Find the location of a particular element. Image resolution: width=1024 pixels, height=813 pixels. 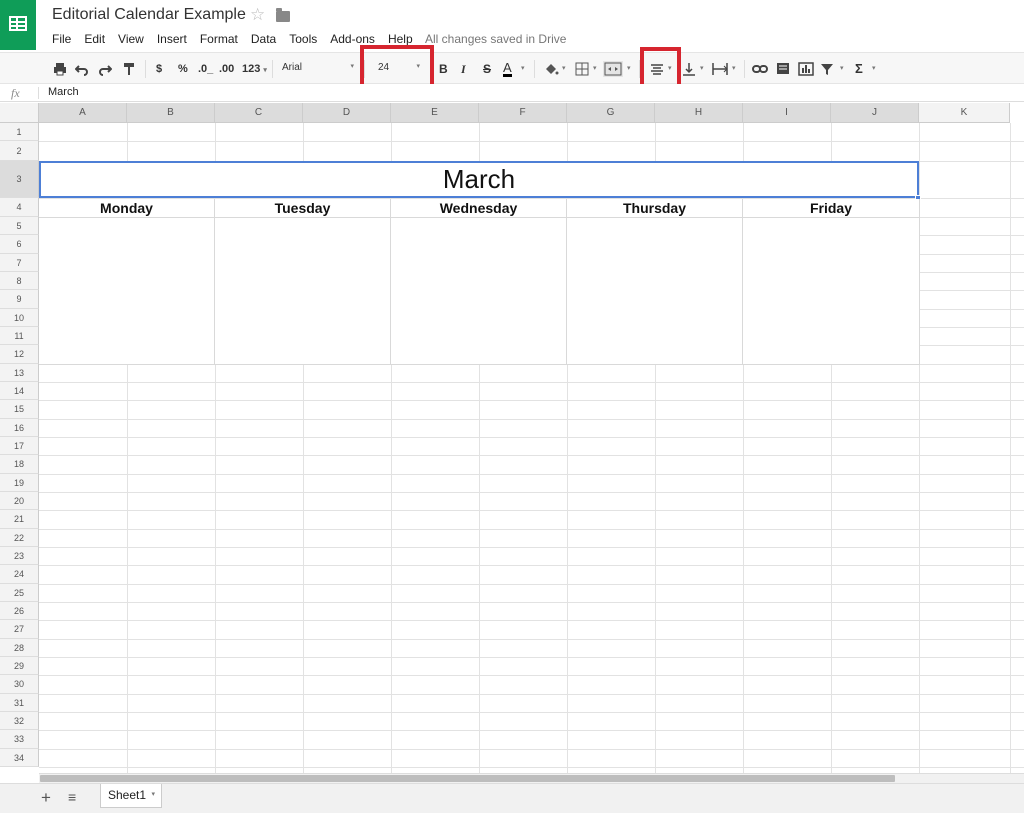

horizontal-scrollbar is located at coordinates (531, 778).